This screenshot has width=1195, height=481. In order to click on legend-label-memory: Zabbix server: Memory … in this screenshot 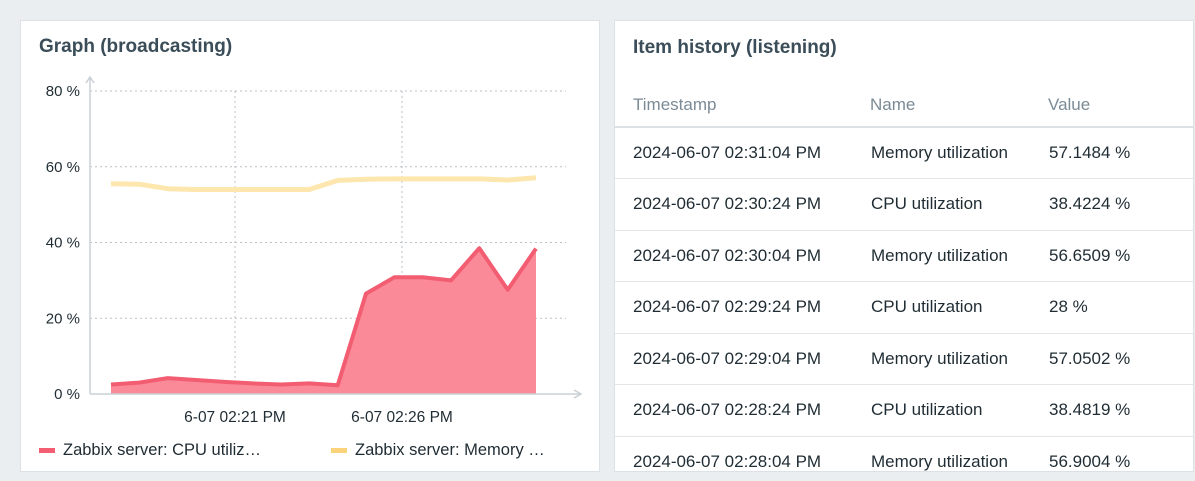, I will do `click(450, 450)`.